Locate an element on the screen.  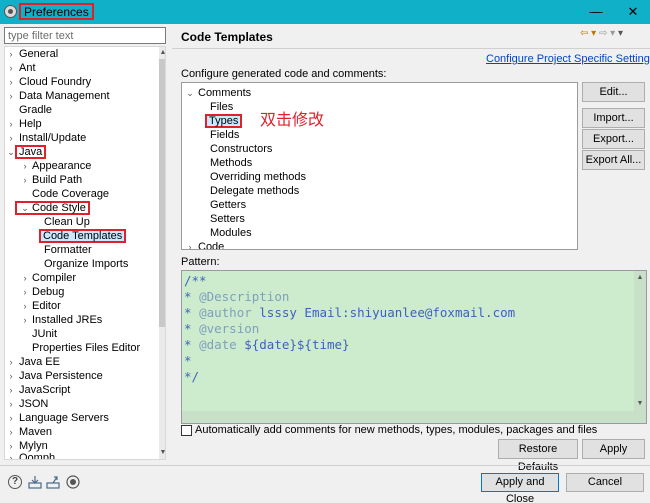
tree-item-java-ee: Java EE is located at coordinates (39, 362).